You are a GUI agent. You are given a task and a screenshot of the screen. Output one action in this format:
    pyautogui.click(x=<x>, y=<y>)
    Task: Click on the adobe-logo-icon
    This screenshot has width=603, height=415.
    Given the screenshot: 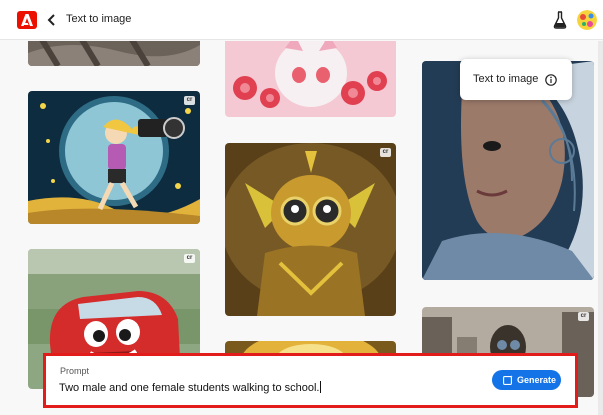 What is the action you would take?
    pyautogui.click(x=27, y=20)
    